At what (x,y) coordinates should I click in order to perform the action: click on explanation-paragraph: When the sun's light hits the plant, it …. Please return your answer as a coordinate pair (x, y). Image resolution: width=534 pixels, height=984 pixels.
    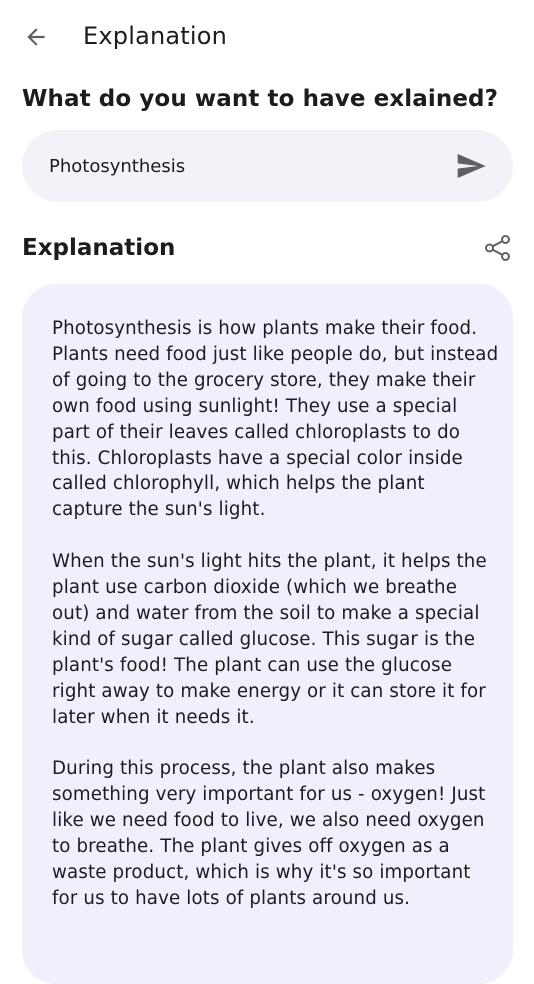
    Looking at the image, I should click on (269, 639).